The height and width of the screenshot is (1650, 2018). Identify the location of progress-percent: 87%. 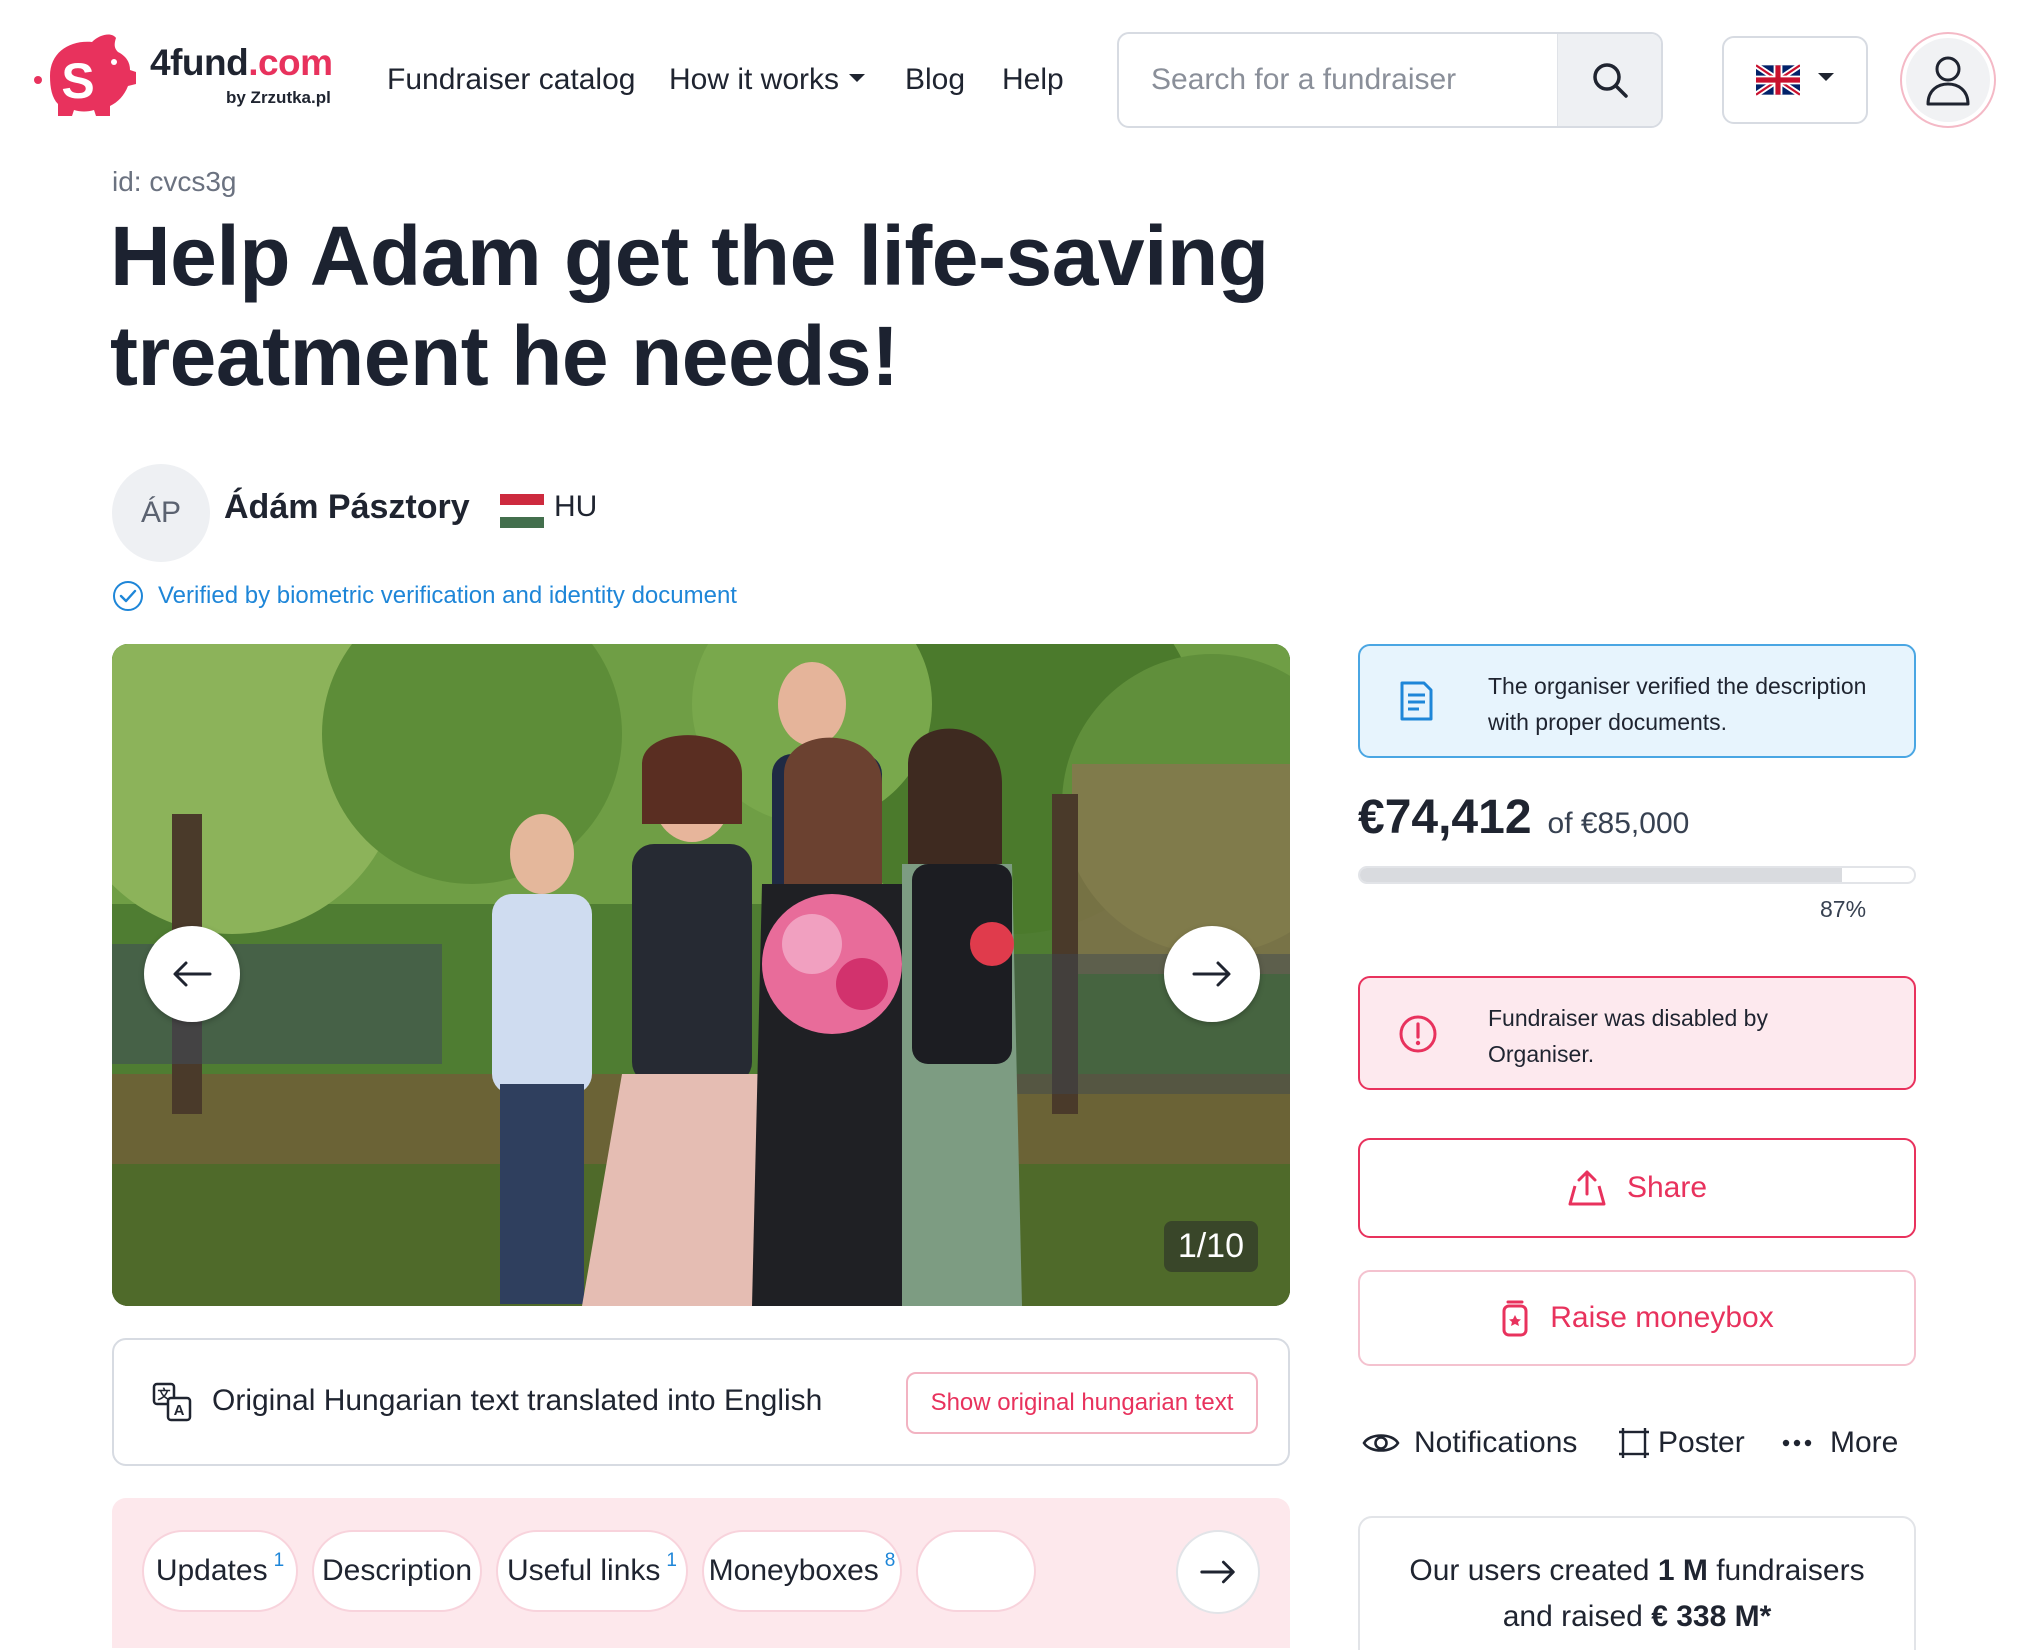
(1843, 909).